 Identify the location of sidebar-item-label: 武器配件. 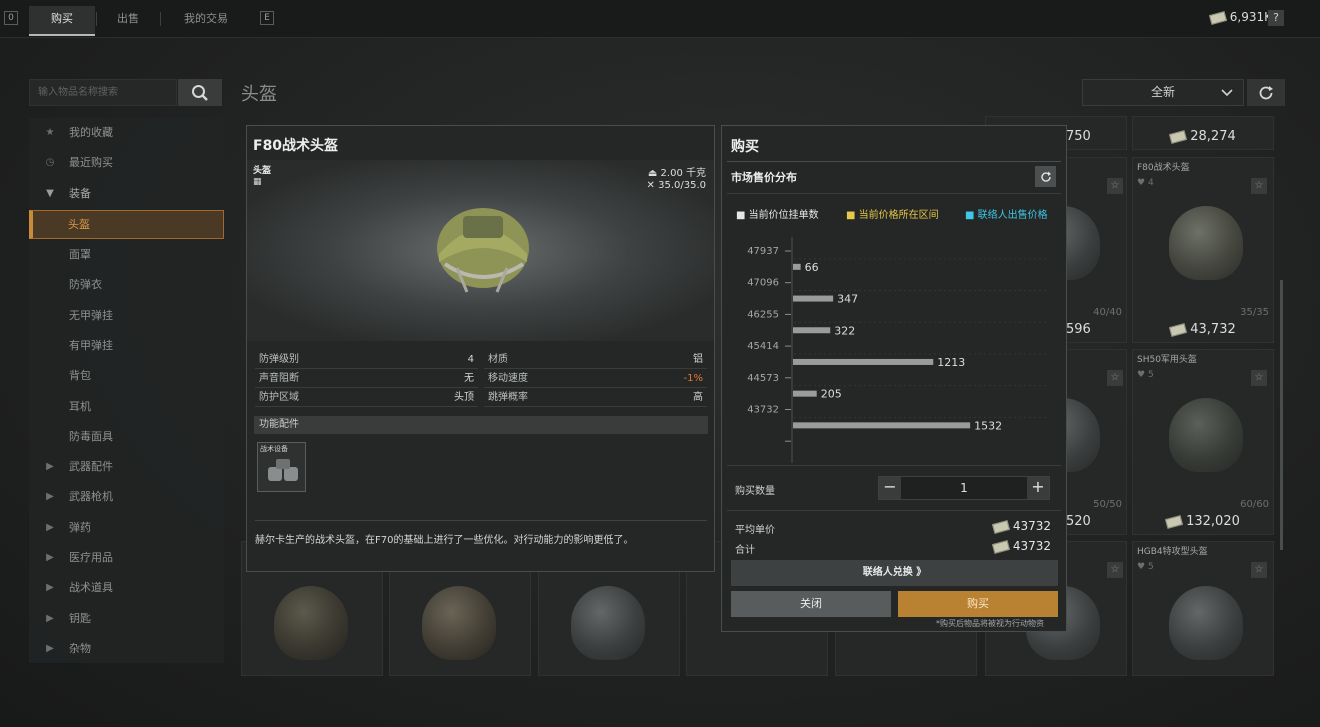
(91, 466).